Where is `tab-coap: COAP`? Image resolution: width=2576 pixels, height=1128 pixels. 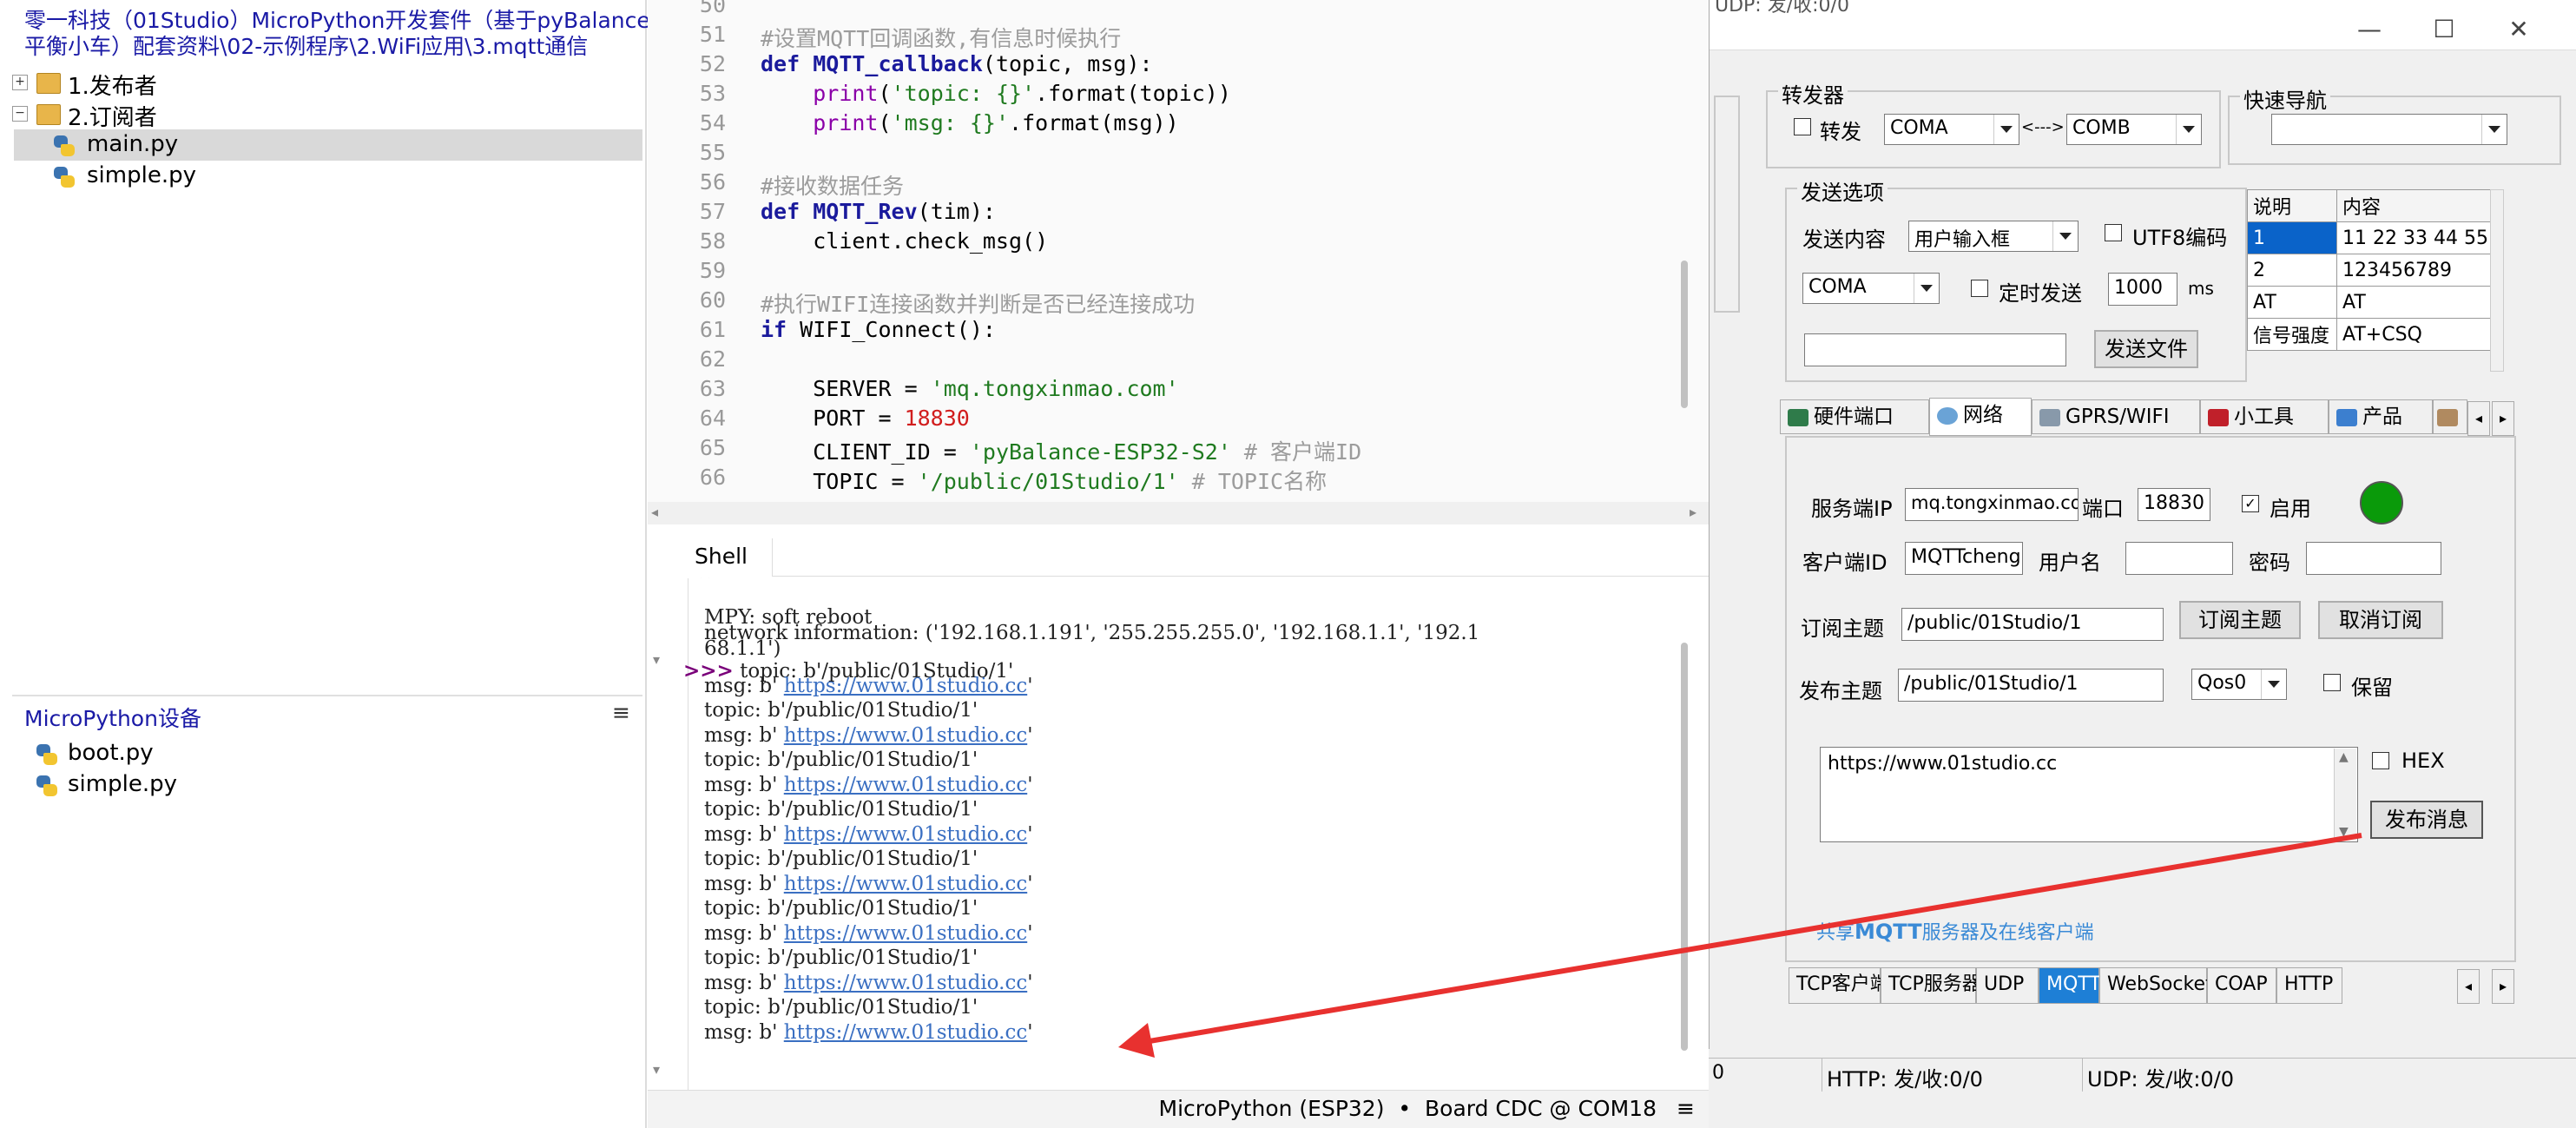 tab-coap: COAP is located at coordinates (2241, 986).